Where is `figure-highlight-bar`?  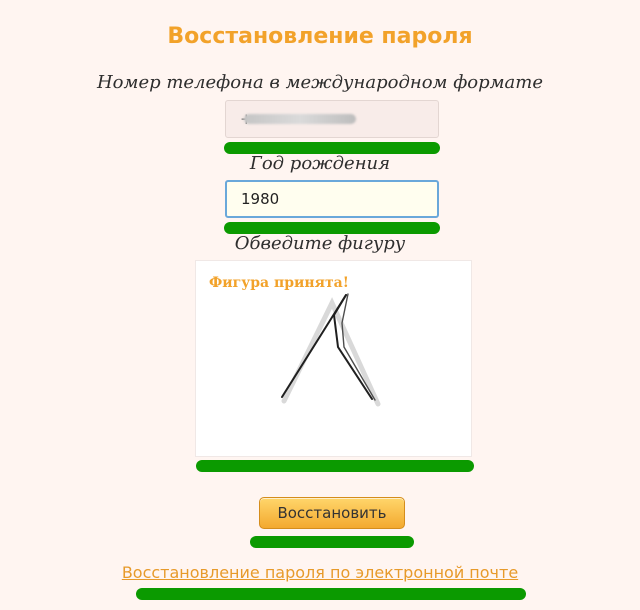
figure-highlight-bar is located at coordinates (335, 466).